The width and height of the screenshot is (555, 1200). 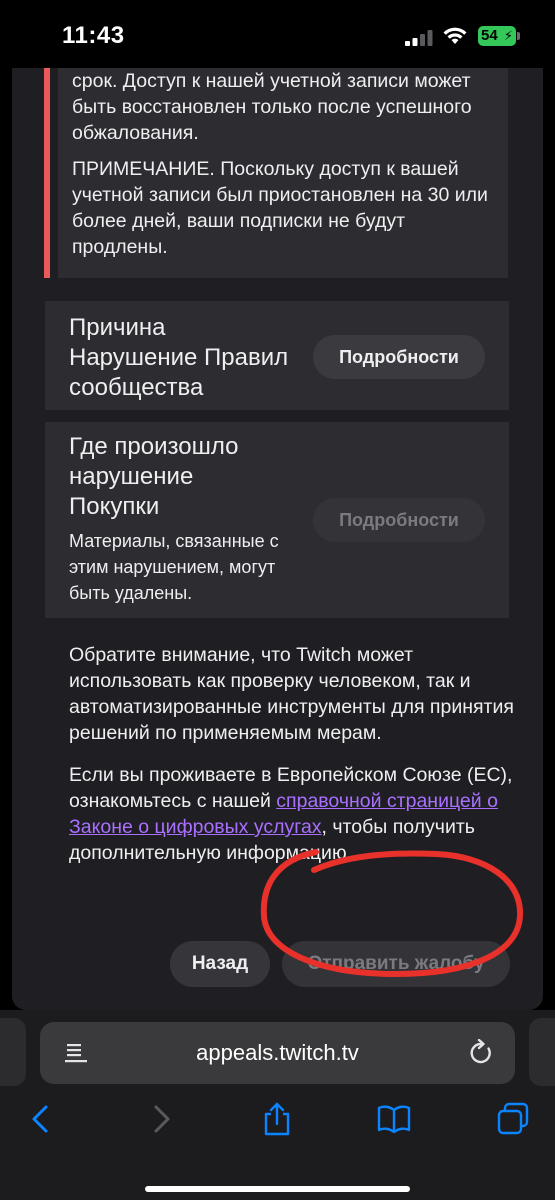 I want to click on status-bar: 11:43 54 ⚡, so click(x=277, y=34).